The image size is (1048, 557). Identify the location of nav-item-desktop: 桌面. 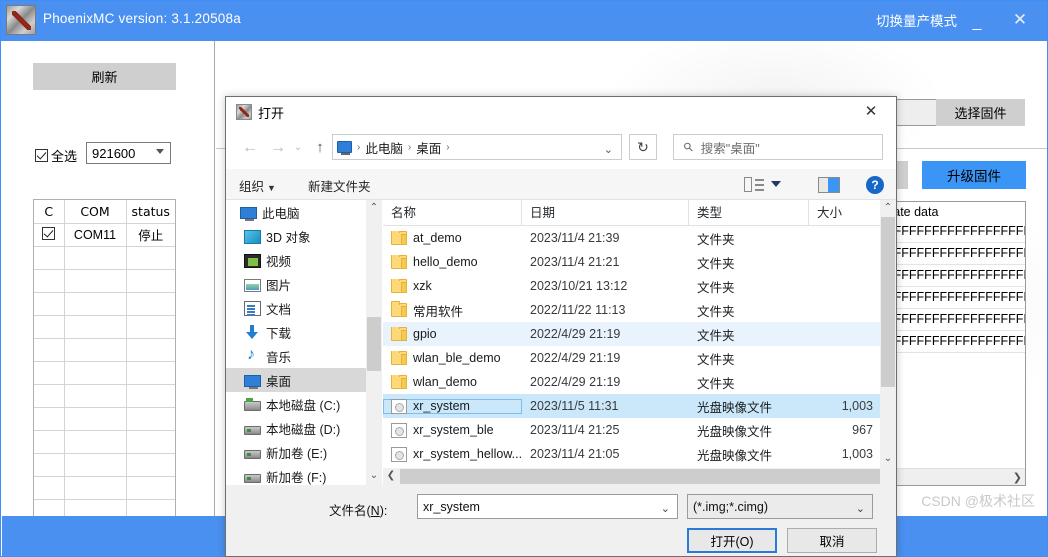
(296, 380).